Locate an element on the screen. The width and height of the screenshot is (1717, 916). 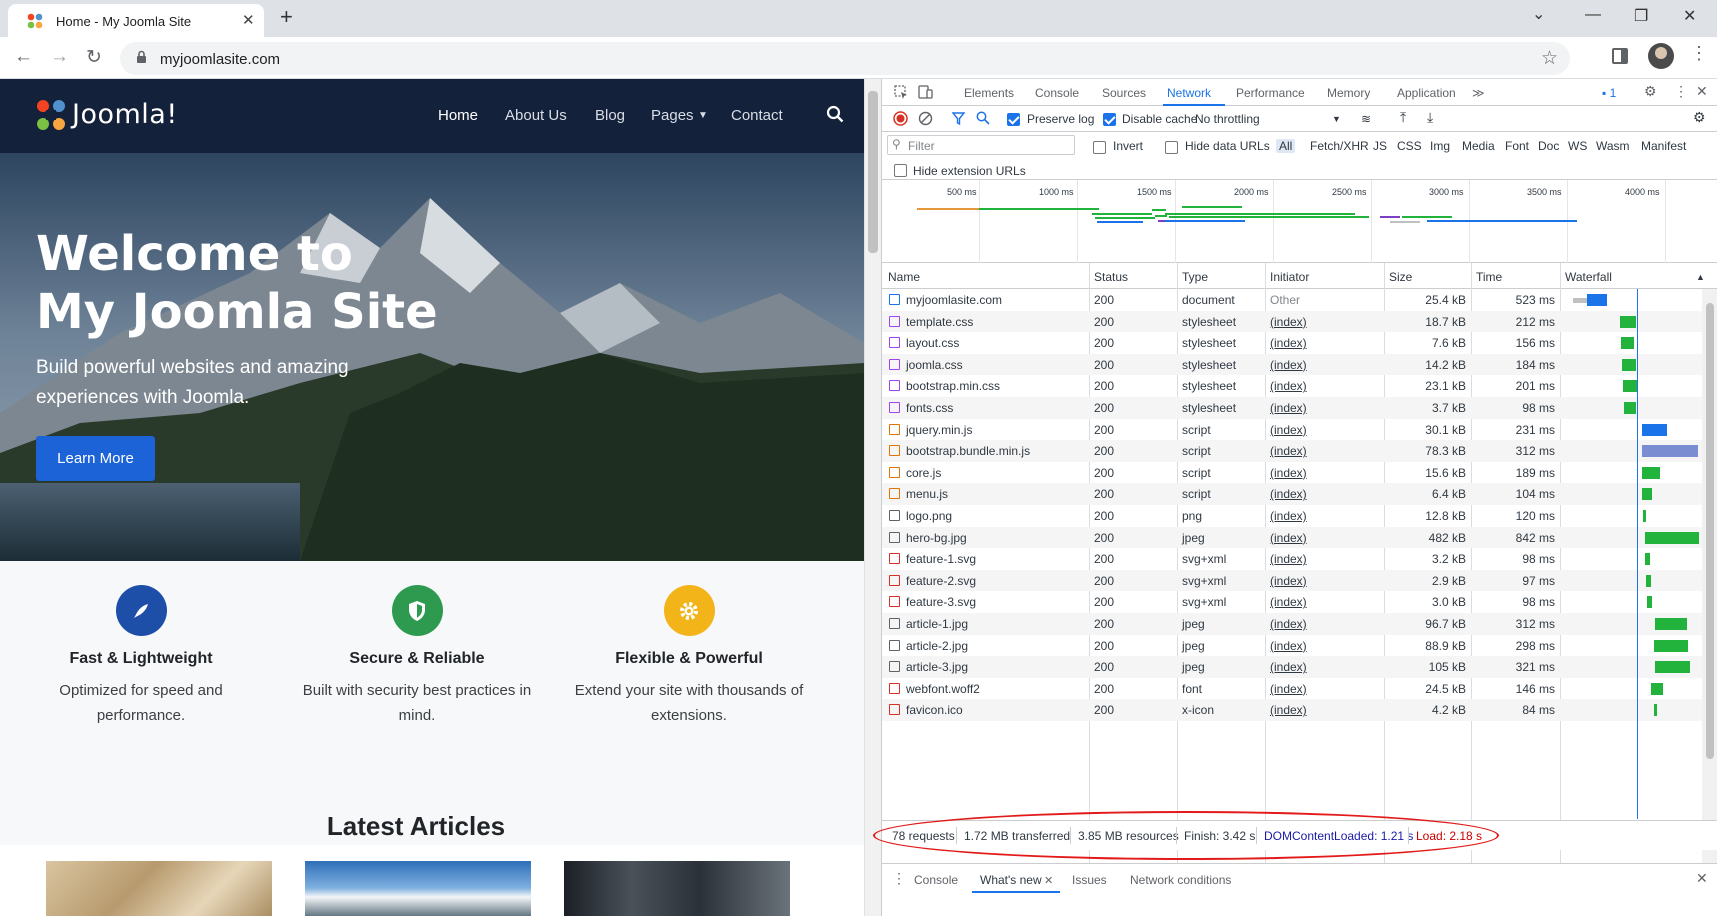
requests-scrollbar-thumb is located at coordinates (1710, 531).